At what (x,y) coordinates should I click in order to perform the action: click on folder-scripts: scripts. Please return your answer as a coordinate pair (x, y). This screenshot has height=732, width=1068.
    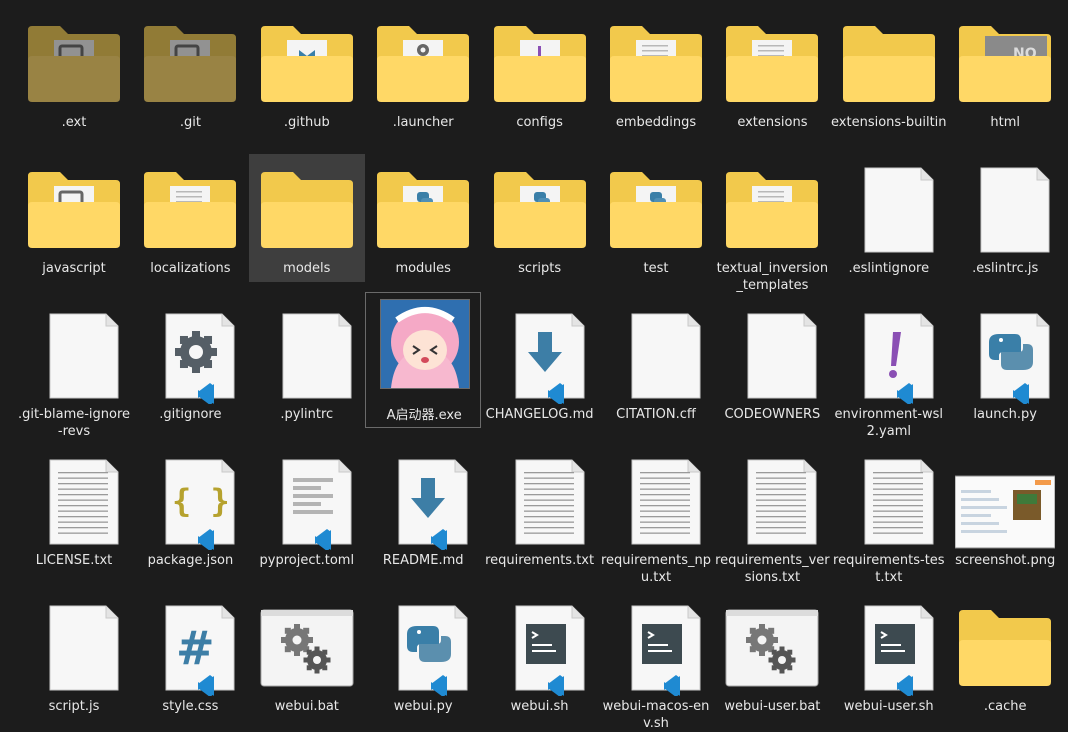
    Looking at the image, I should click on (540, 218).